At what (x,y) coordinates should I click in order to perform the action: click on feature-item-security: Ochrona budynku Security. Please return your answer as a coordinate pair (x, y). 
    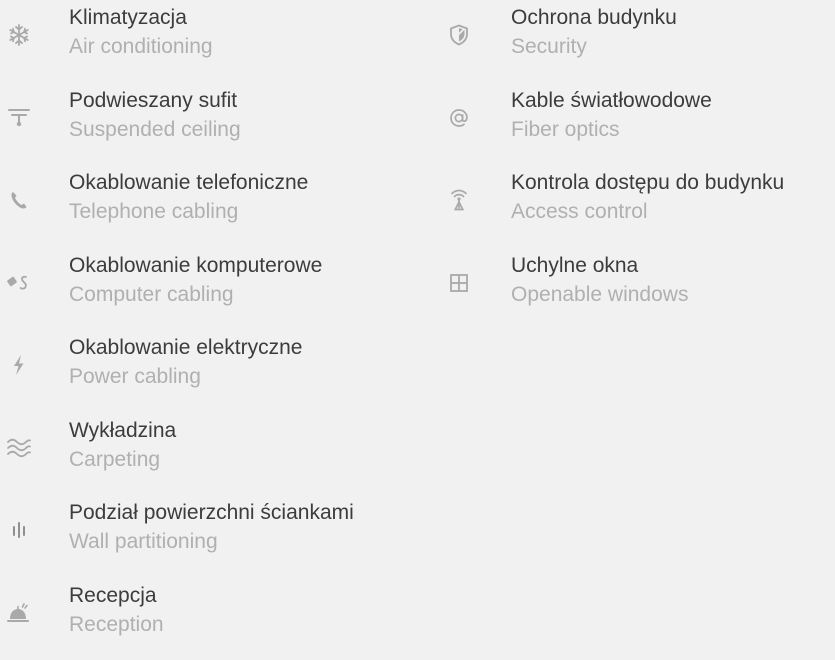
    Looking at the image, I should click on (637, 41).